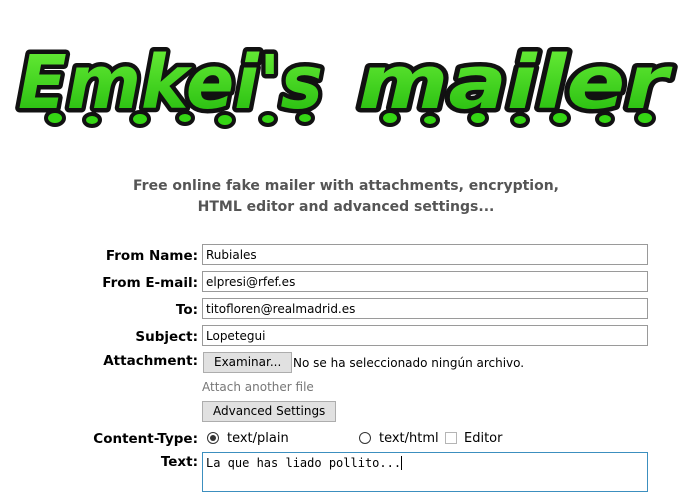  Describe the element at coordinates (166, 337) in the screenshot. I see `subject-label: Subject:` at that location.